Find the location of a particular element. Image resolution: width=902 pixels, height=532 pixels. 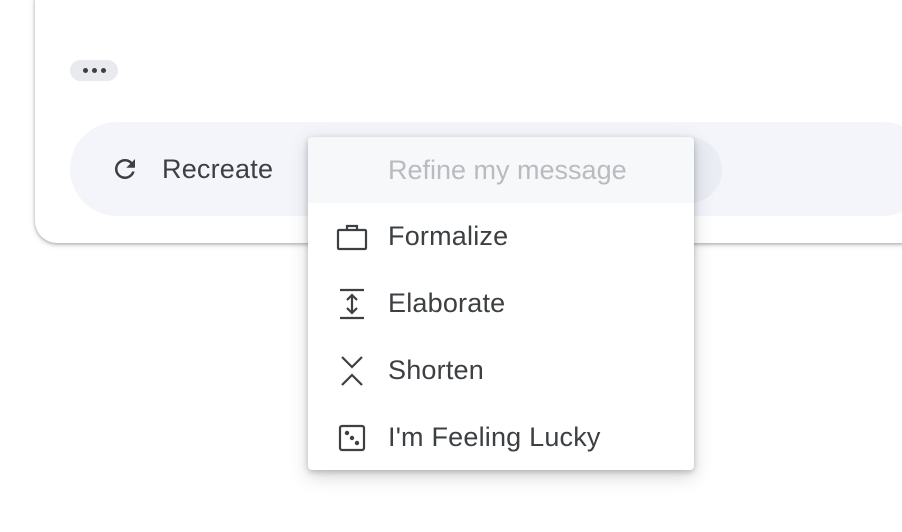

menu-item-feeling-lucky: I'm Feeling Lucky is located at coordinates (501, 437).